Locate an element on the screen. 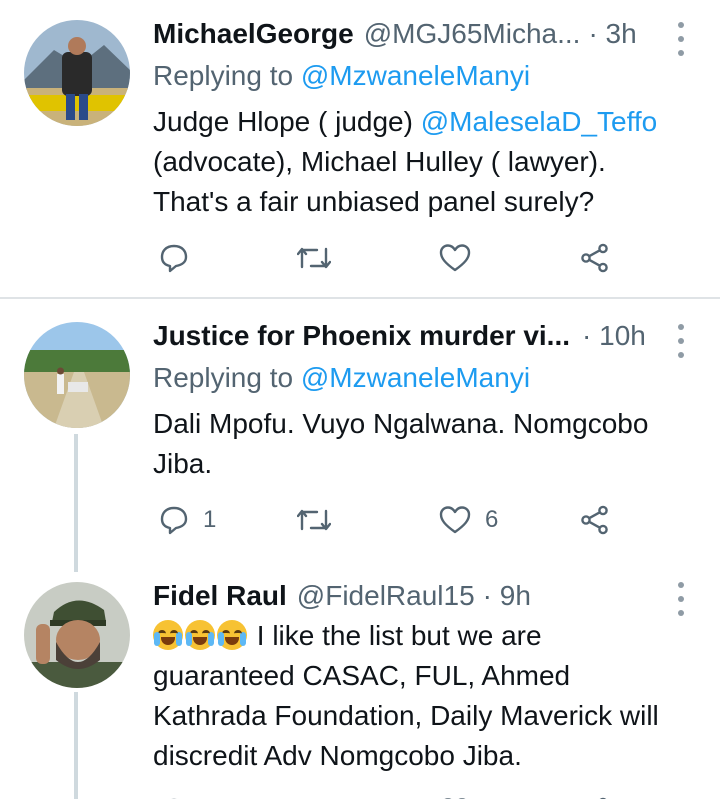 This screenshot has width=720, height=799. timestamp: · 10h is located at coordinates (614, 336).